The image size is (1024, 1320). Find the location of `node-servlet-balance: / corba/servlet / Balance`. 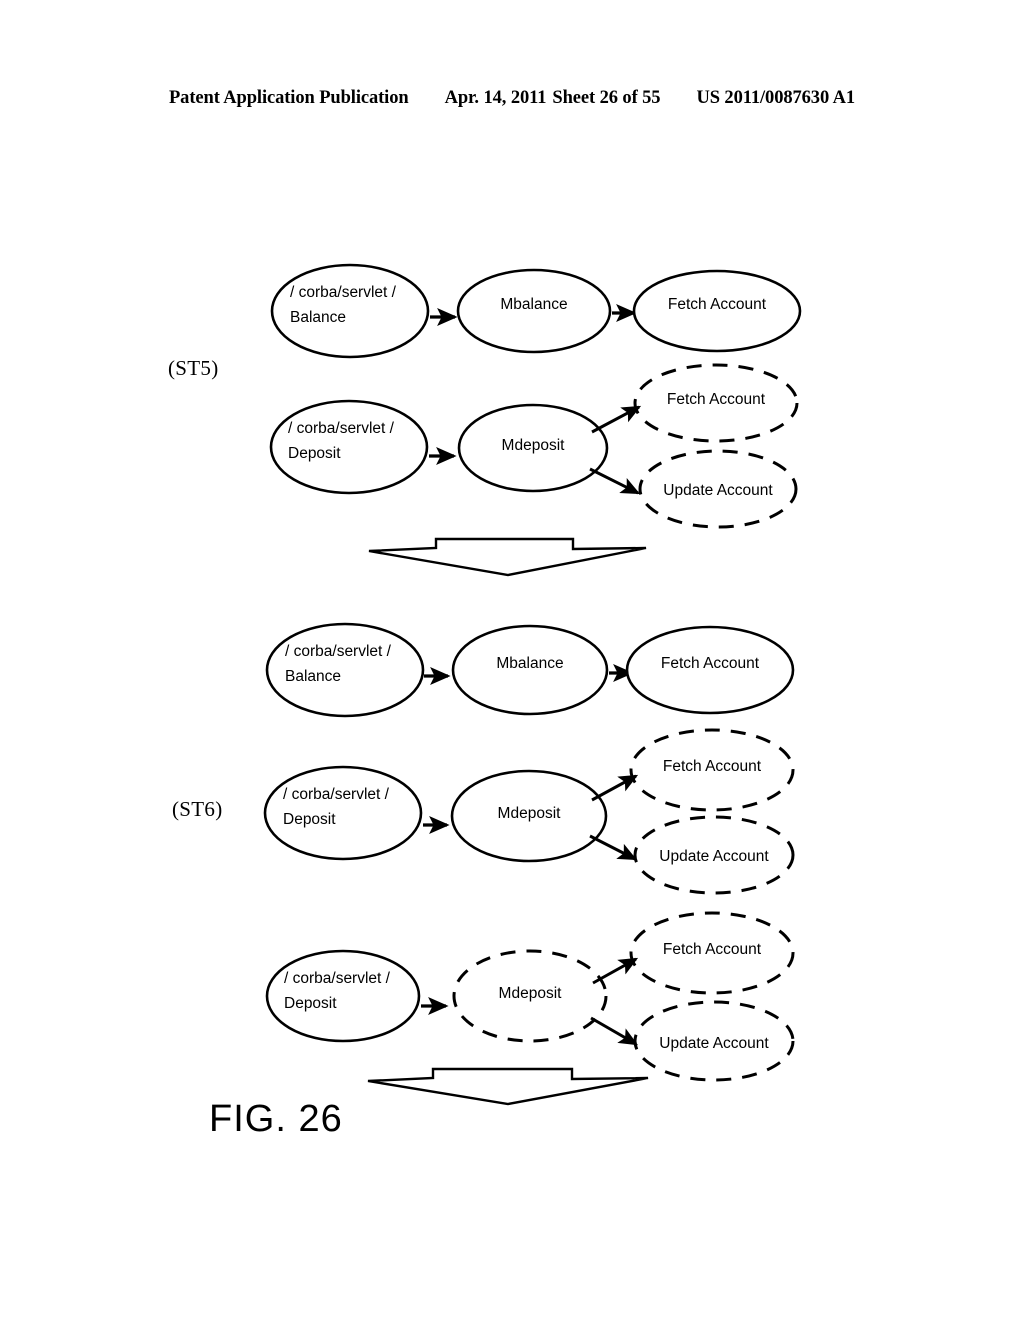

node-servlet-balance: / corba/servlet / Balance is located at coordinates (350, 311).